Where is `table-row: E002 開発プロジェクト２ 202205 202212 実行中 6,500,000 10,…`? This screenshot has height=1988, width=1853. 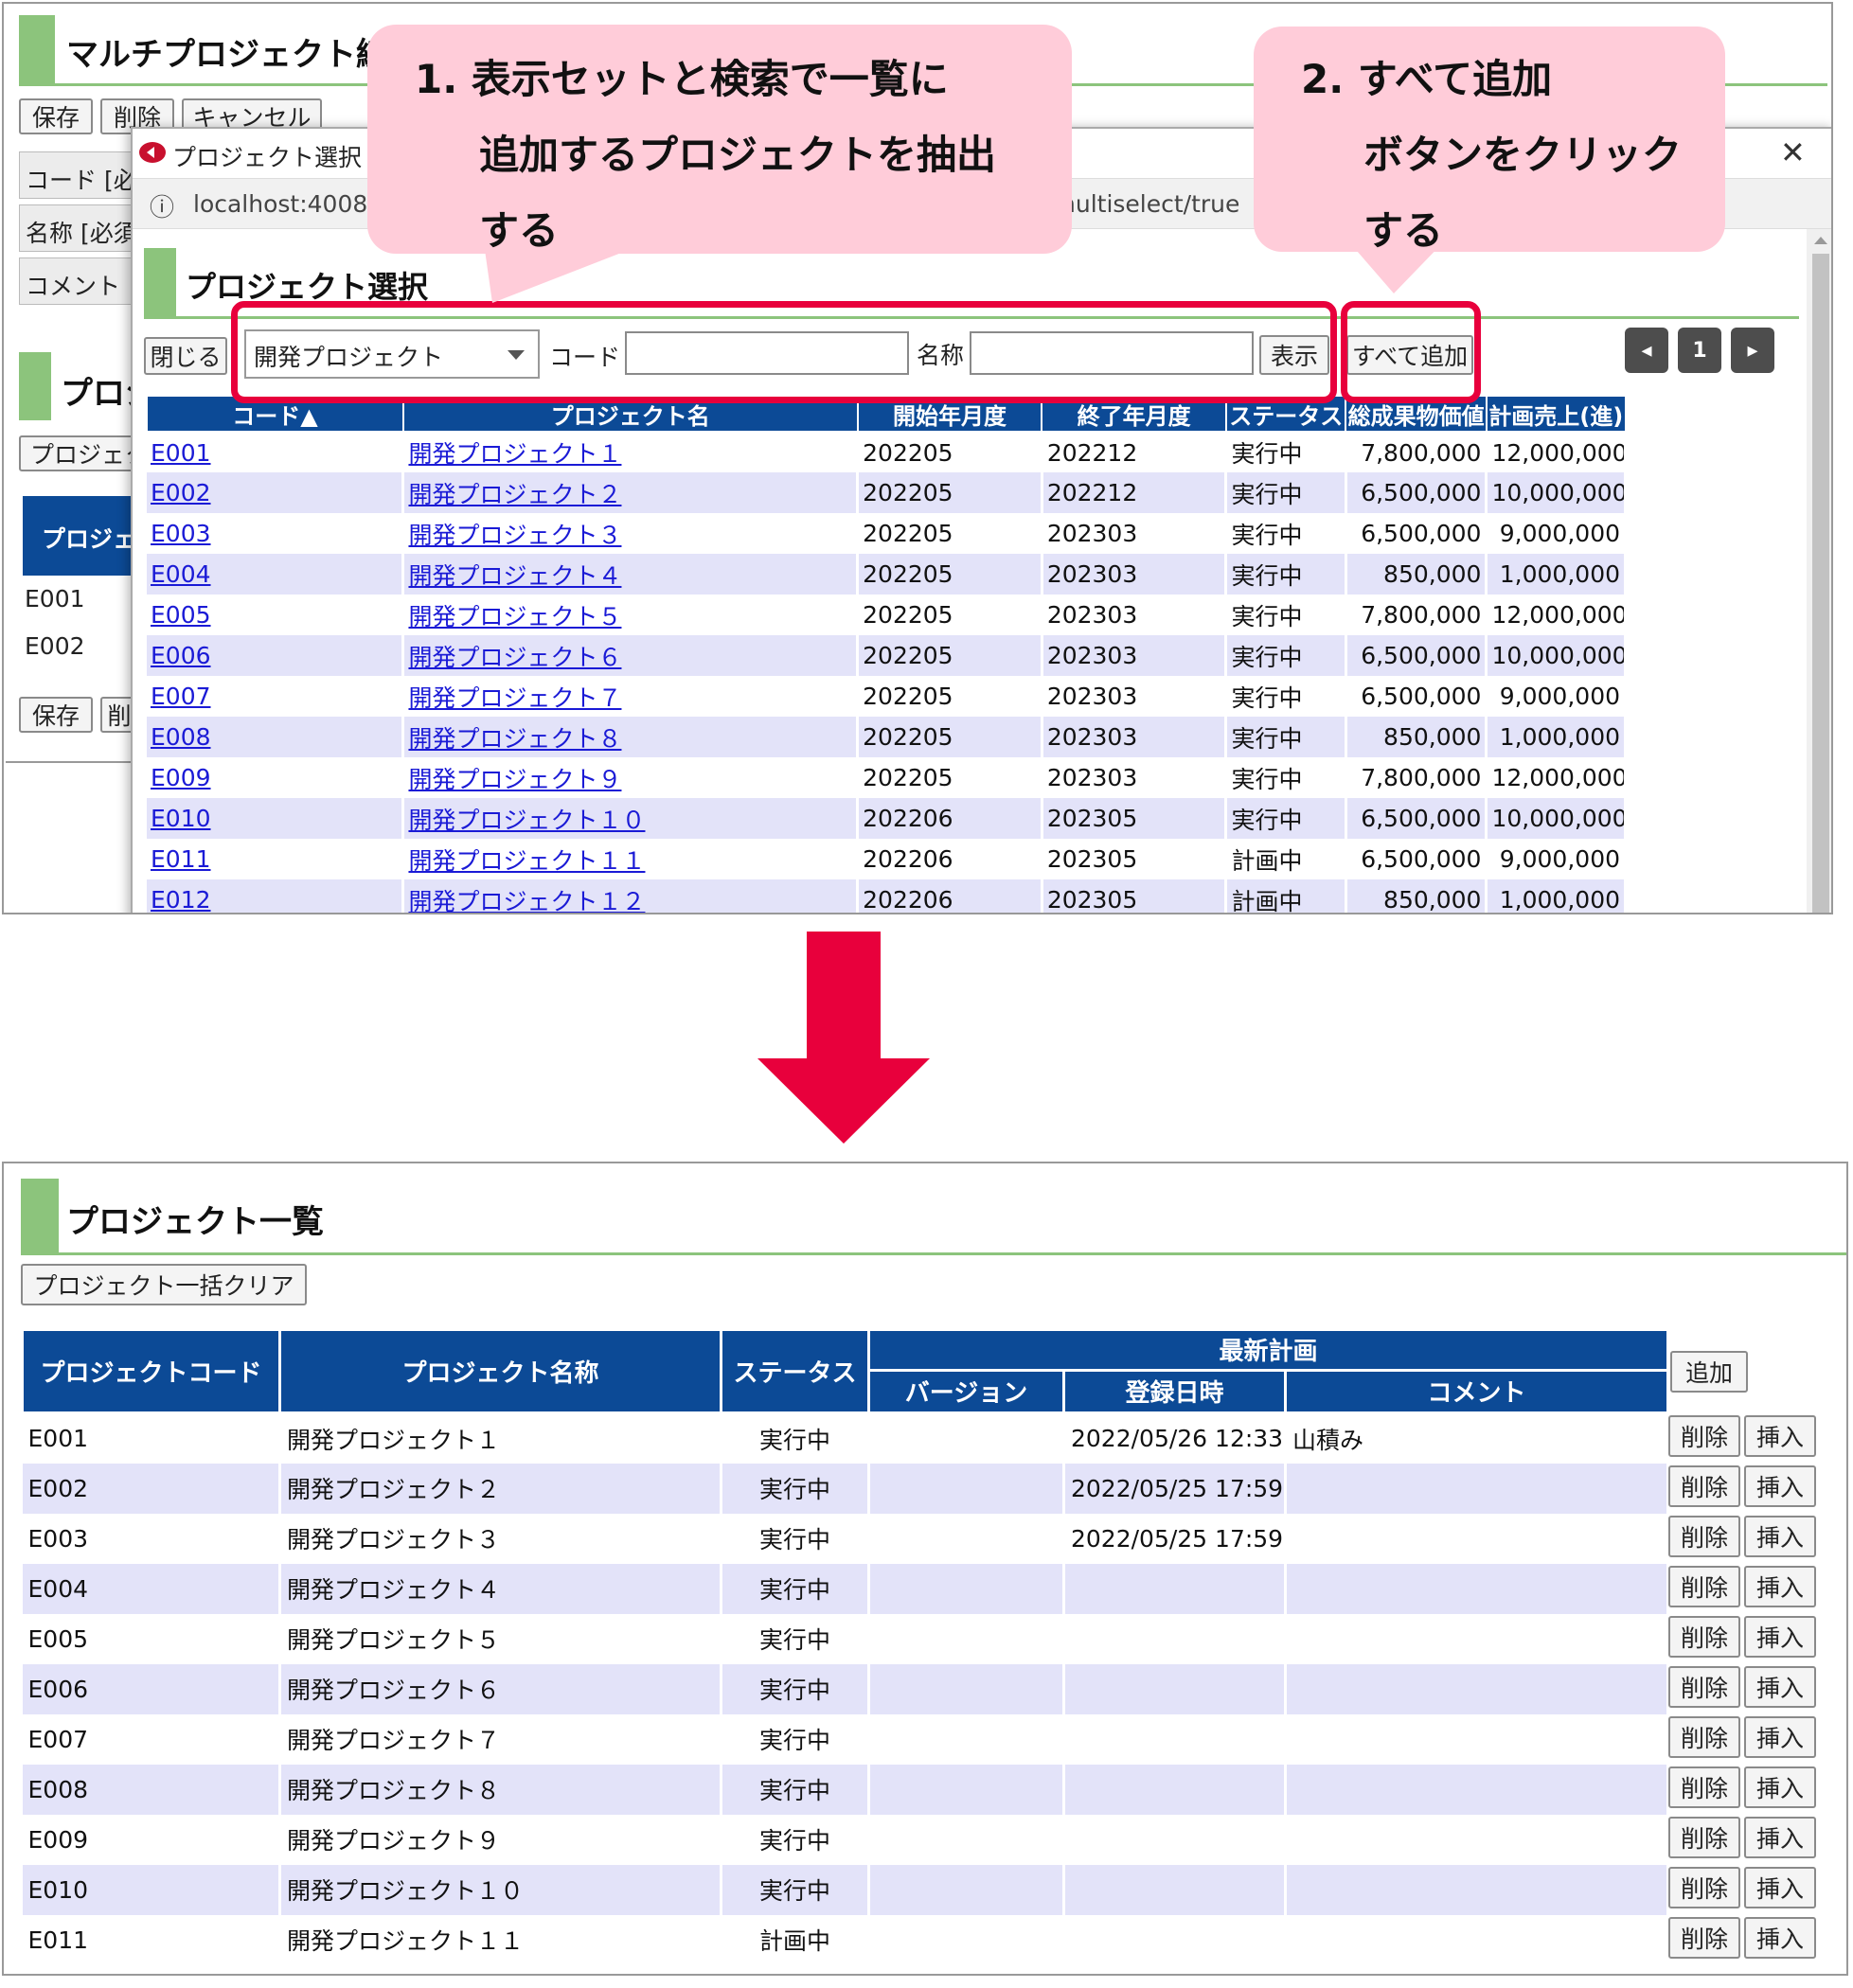 table-row: E002 開発プロジェクト２ 202205 202212 実行中 6,500,000 10,… is located at coordinates (887, 492).